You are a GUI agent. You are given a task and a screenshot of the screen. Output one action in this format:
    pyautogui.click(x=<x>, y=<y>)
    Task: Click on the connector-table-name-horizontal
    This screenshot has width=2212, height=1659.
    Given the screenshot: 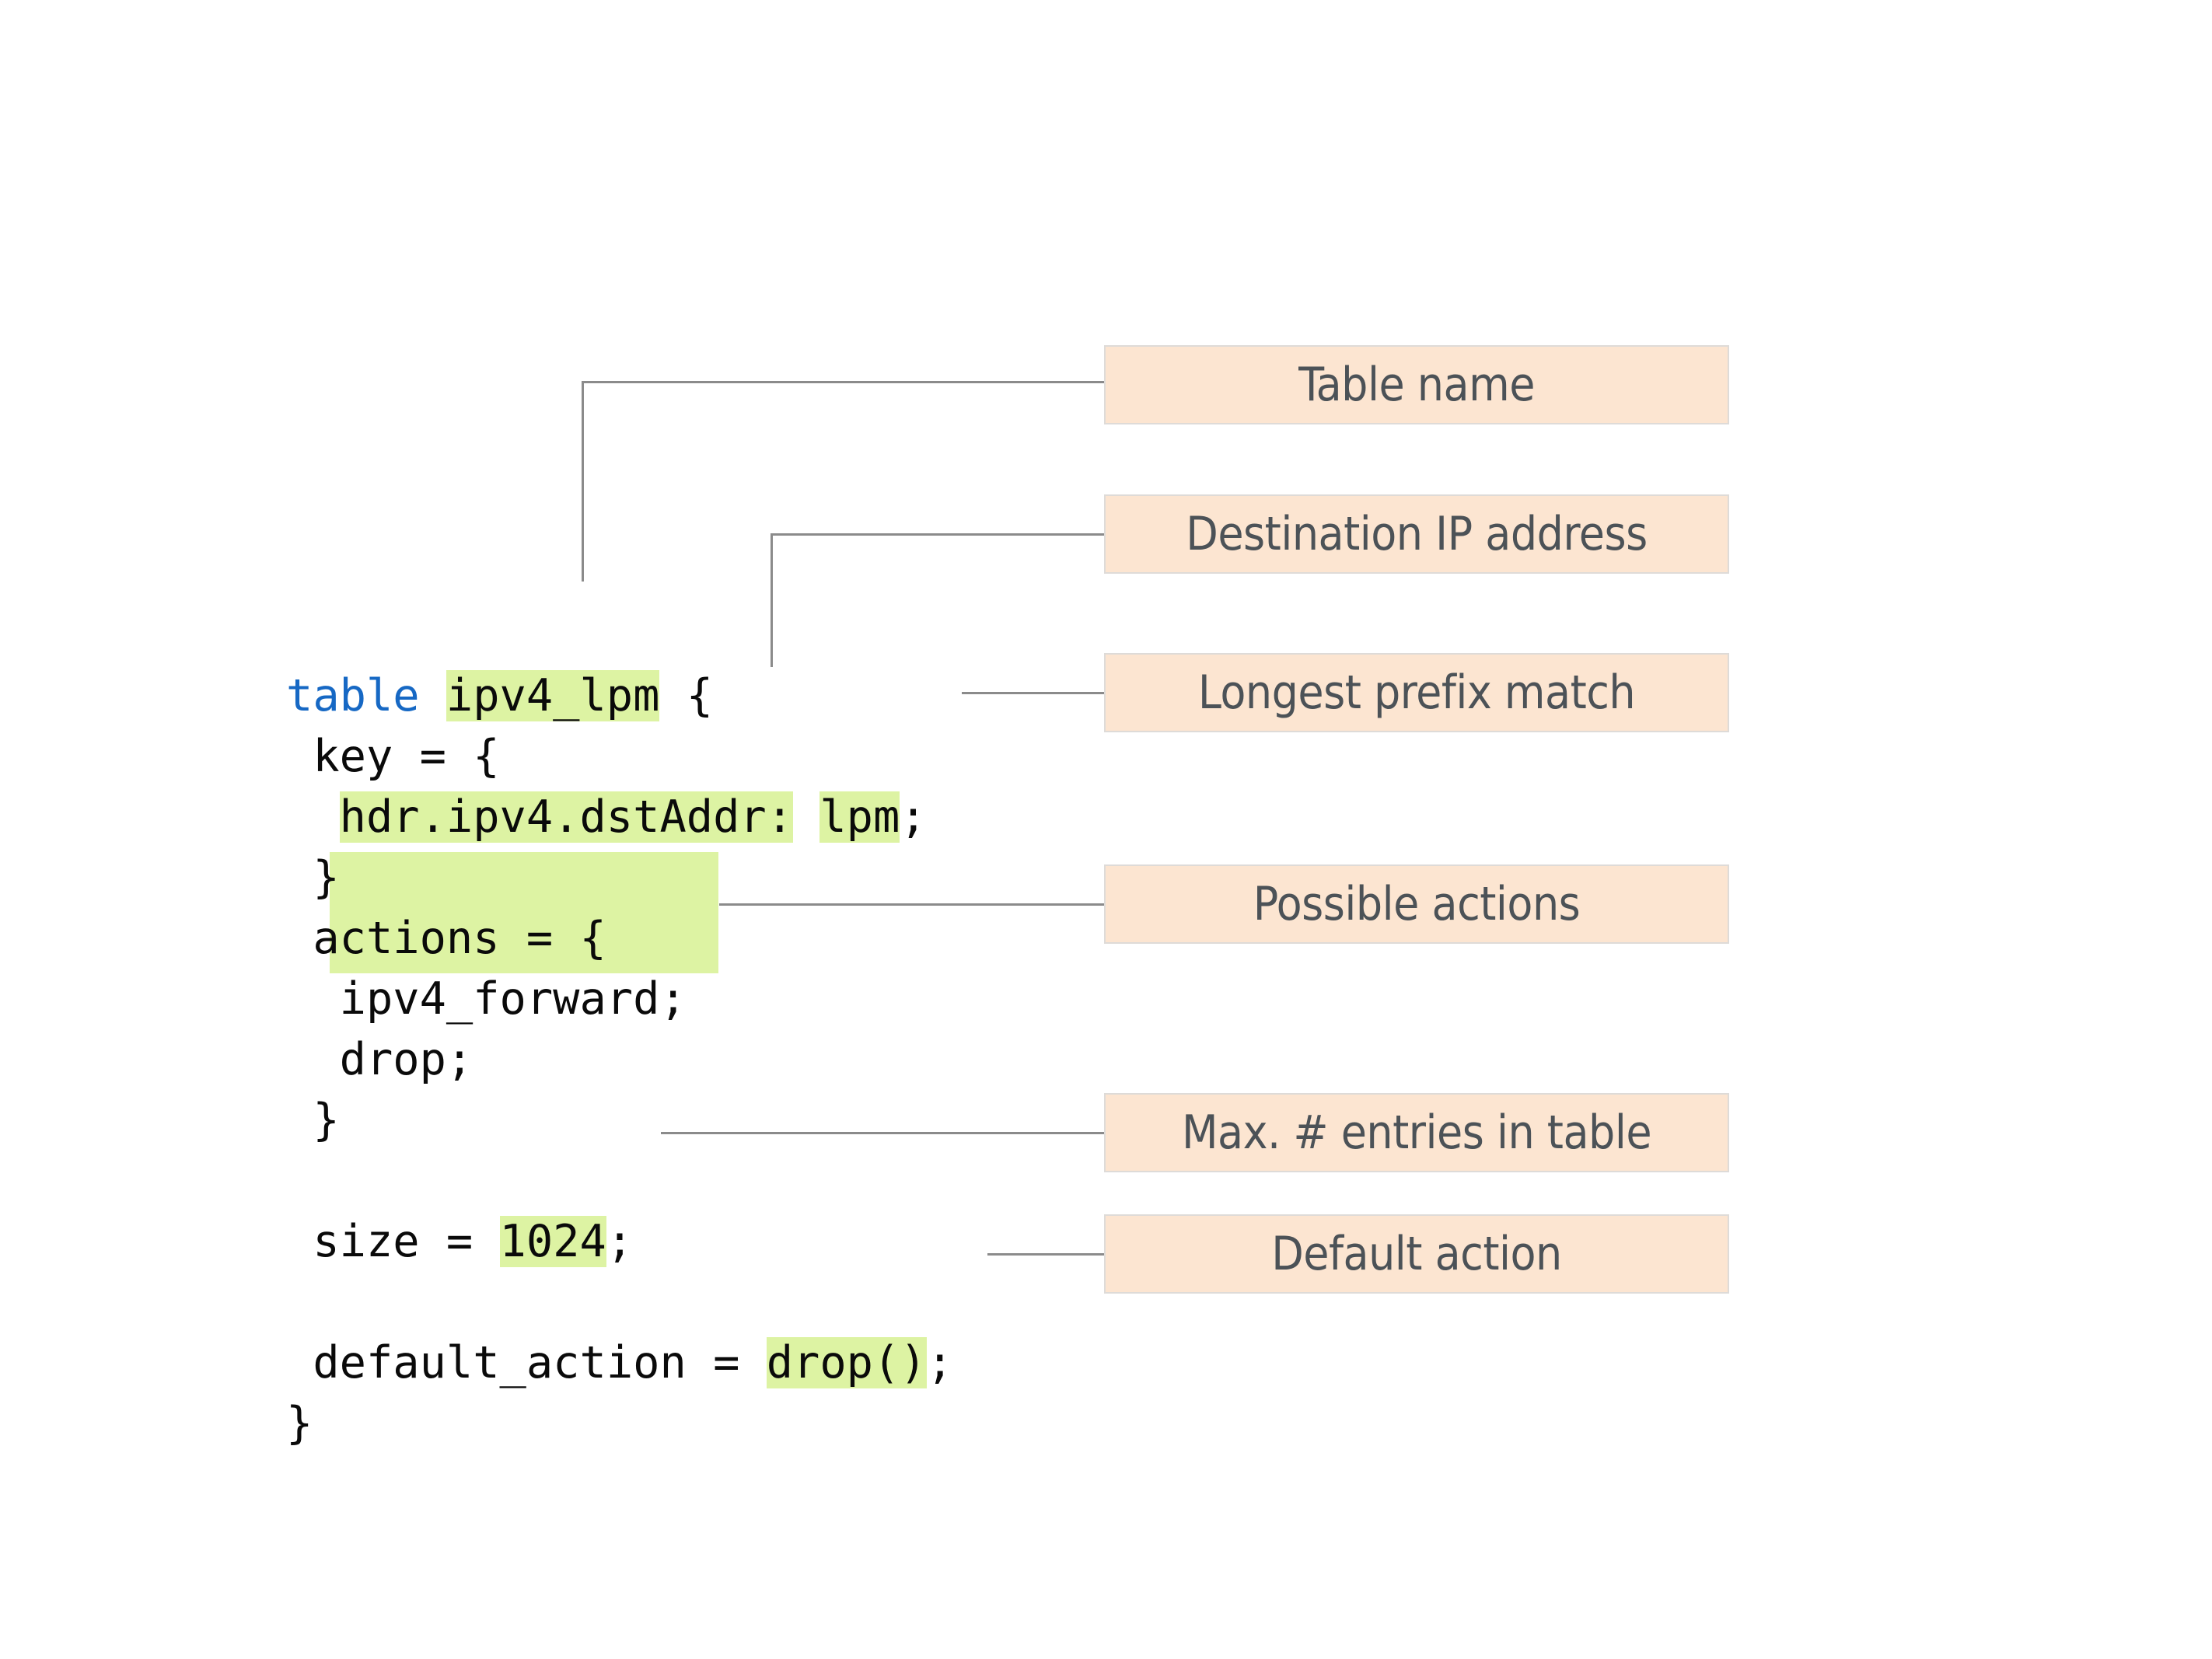 What is the action you would take?
    pyautogui.click(x=844, y=382)
    